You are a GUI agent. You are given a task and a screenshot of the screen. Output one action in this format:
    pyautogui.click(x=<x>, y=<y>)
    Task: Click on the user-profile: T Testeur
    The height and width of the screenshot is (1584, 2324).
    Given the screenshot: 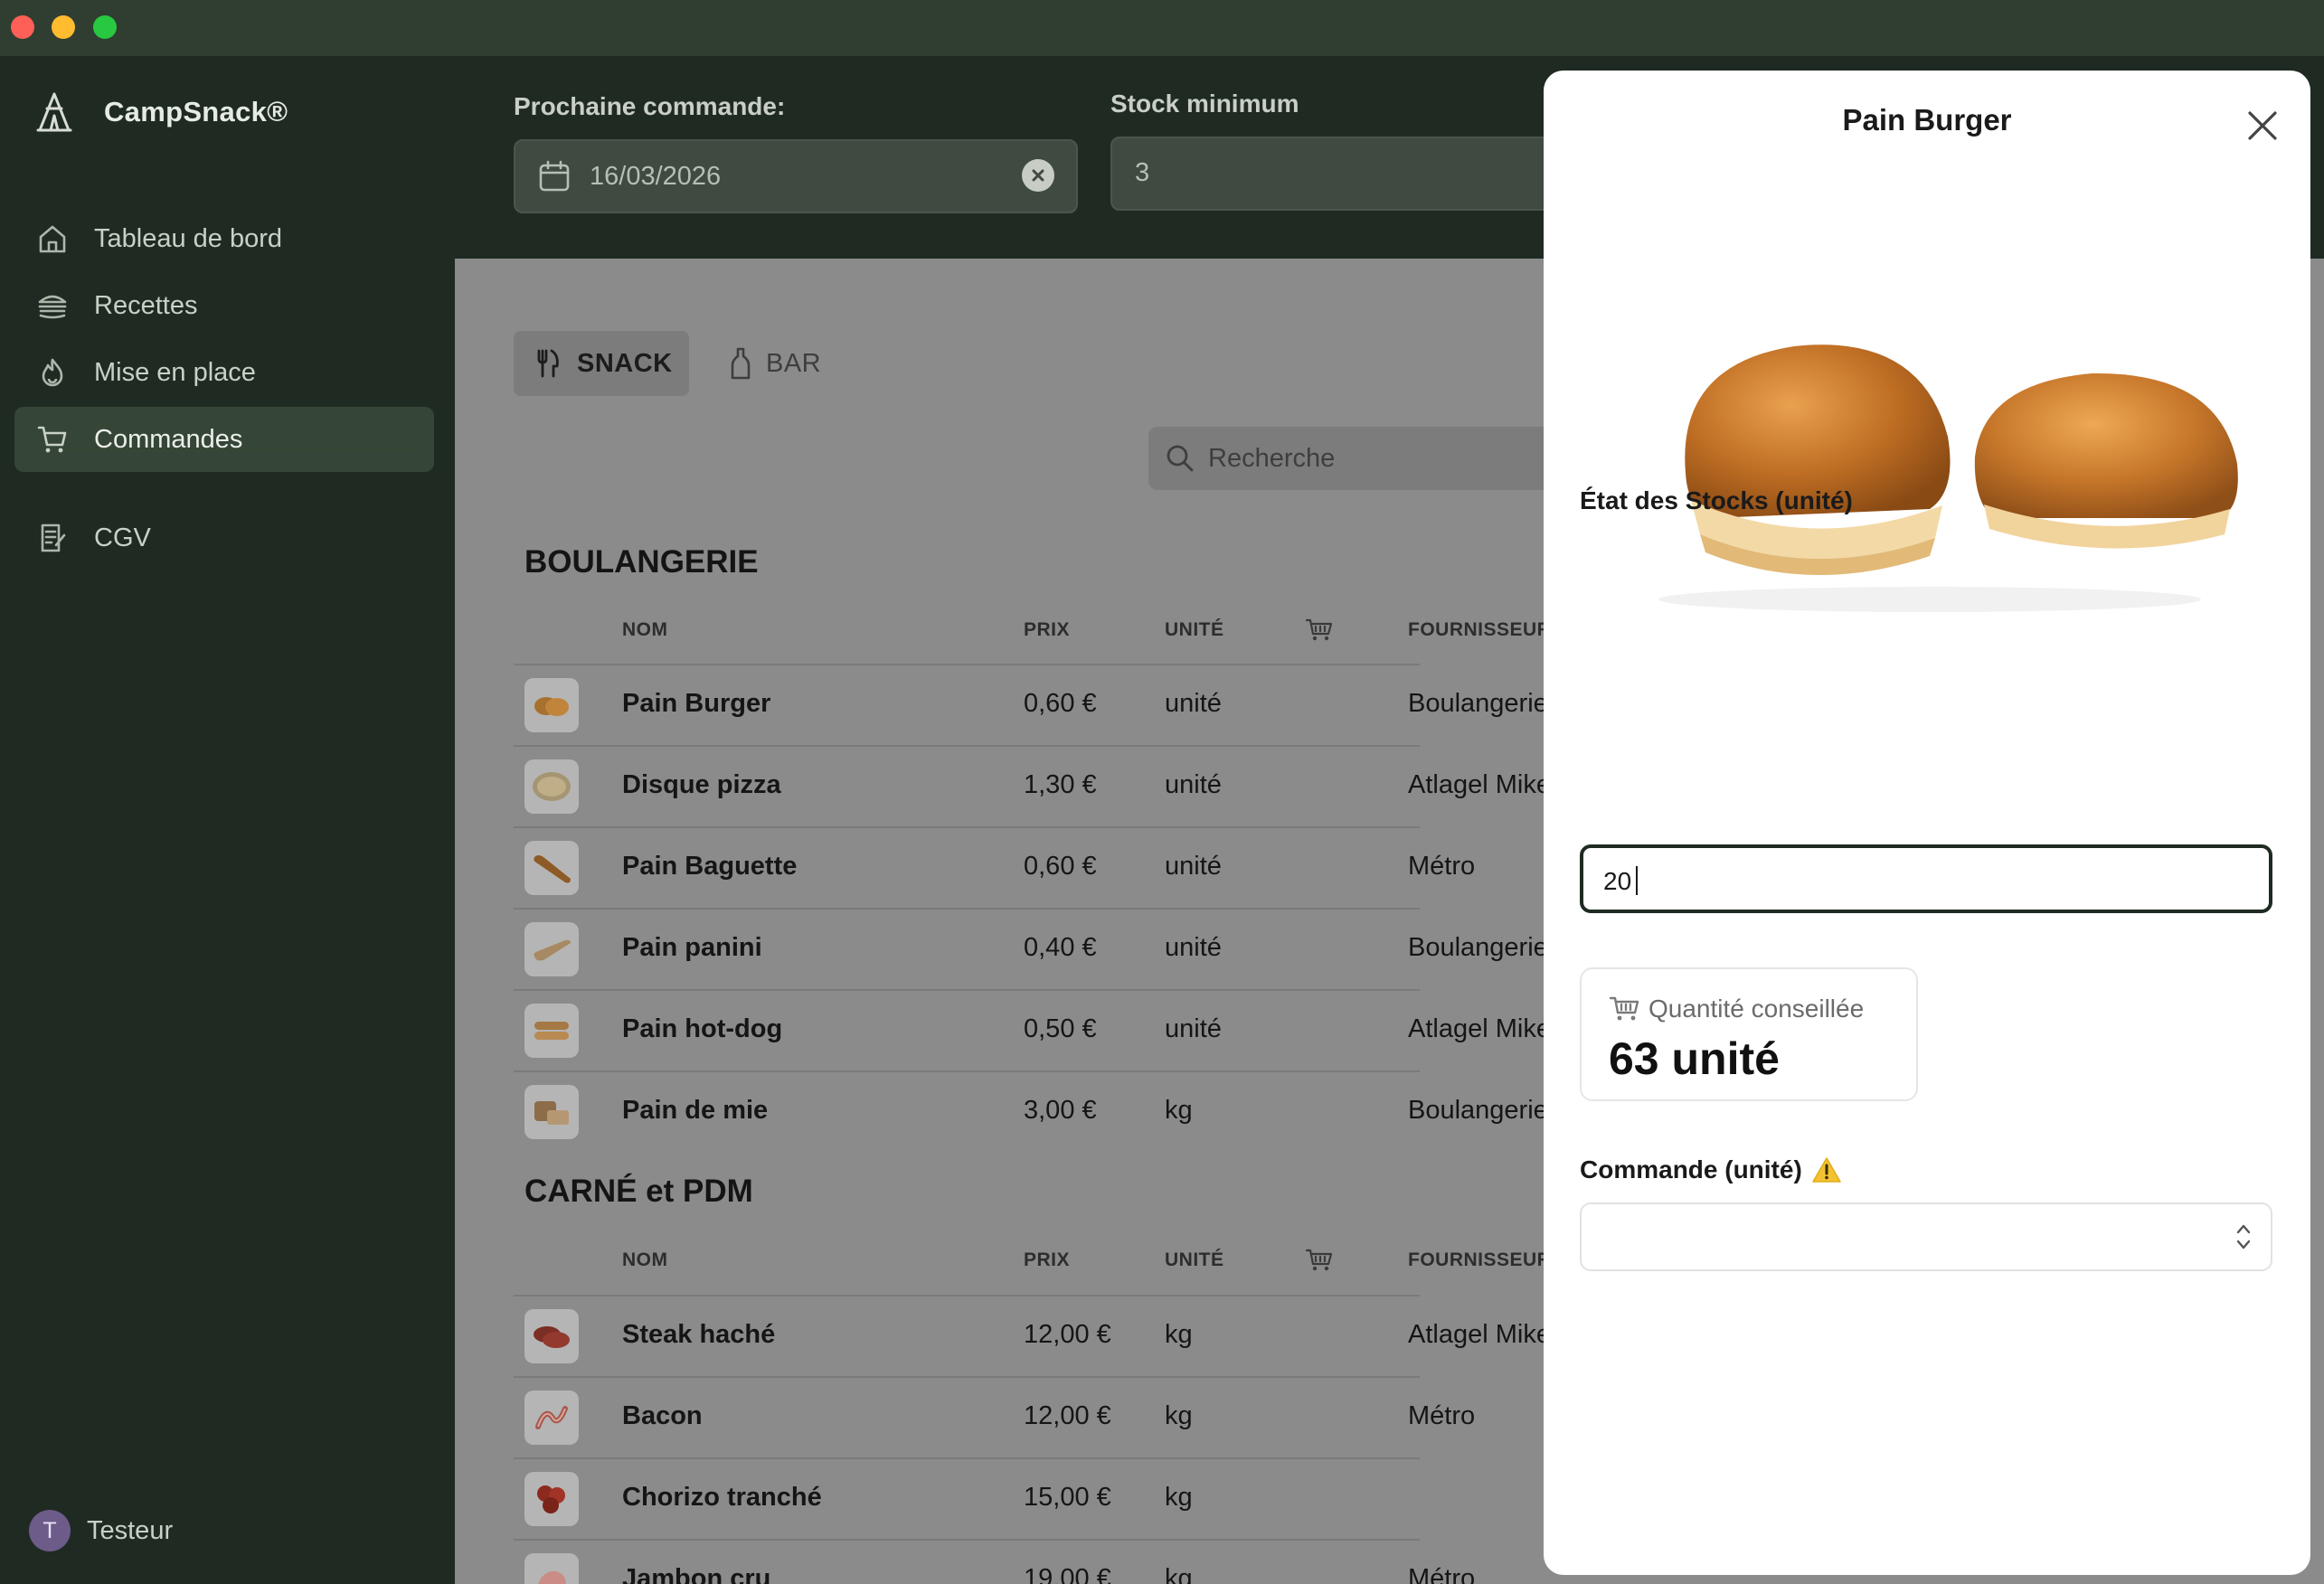 What is the action you would take?
    pyautogui.click(x=101, y=1530)
    